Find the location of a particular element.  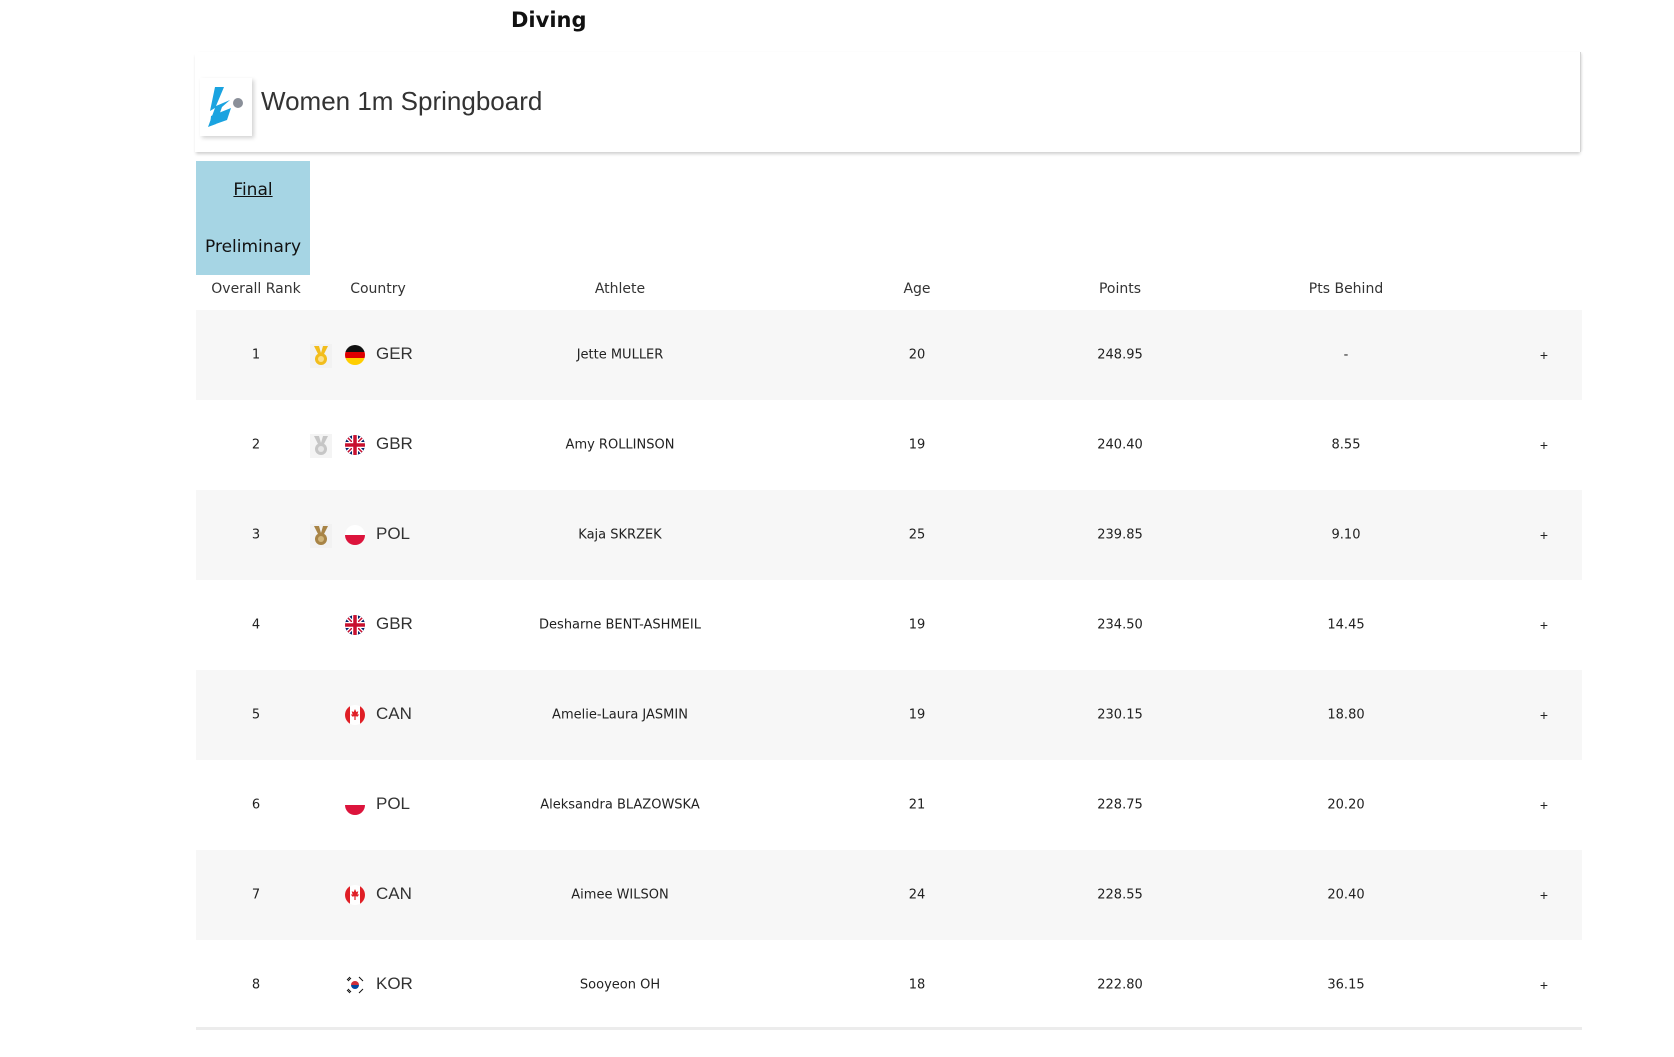

points-cell: 239.85 is located at coordinates (1120, 535).